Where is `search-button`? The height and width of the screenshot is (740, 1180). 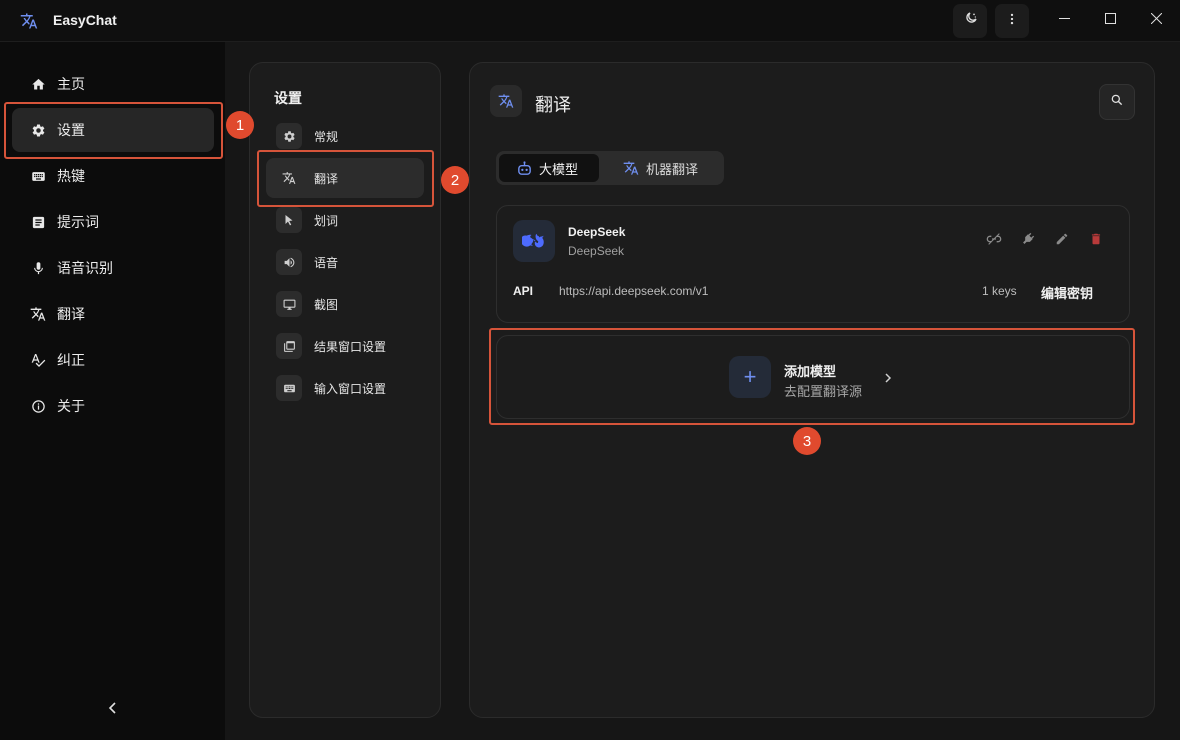 search-button is located at coordinates (1117, 102).